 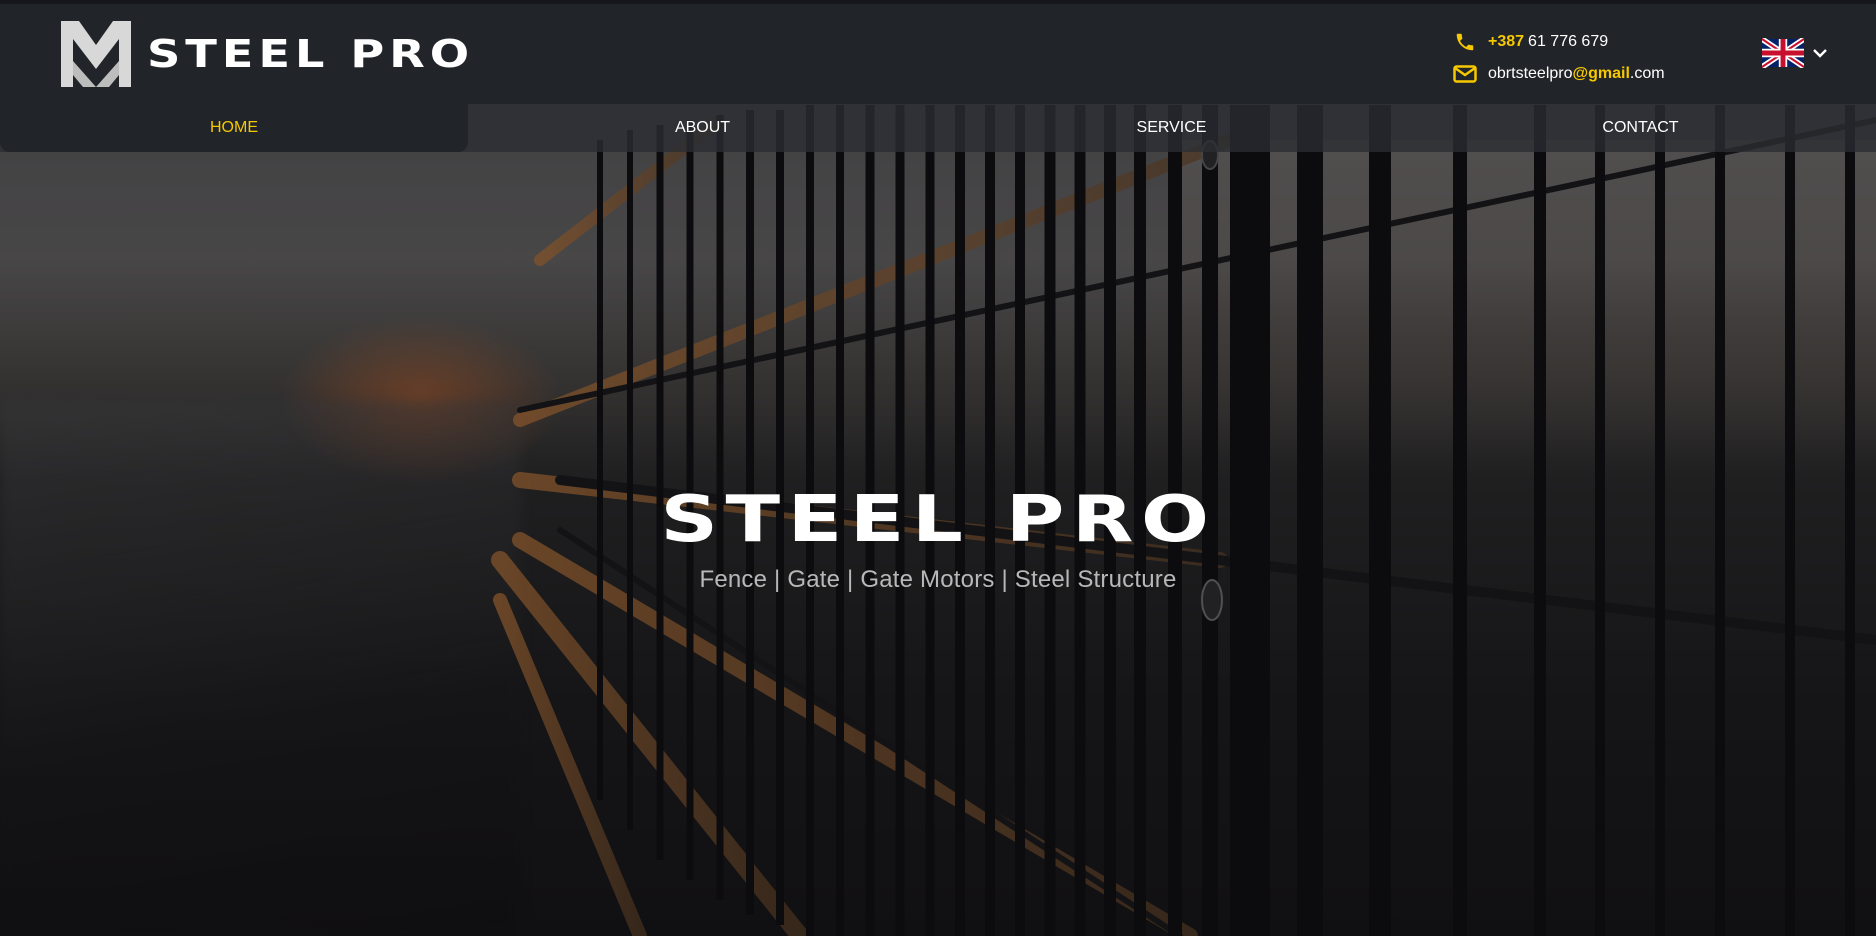 I want to click on phone-prefix: +387, so click(x=1506, y=41).